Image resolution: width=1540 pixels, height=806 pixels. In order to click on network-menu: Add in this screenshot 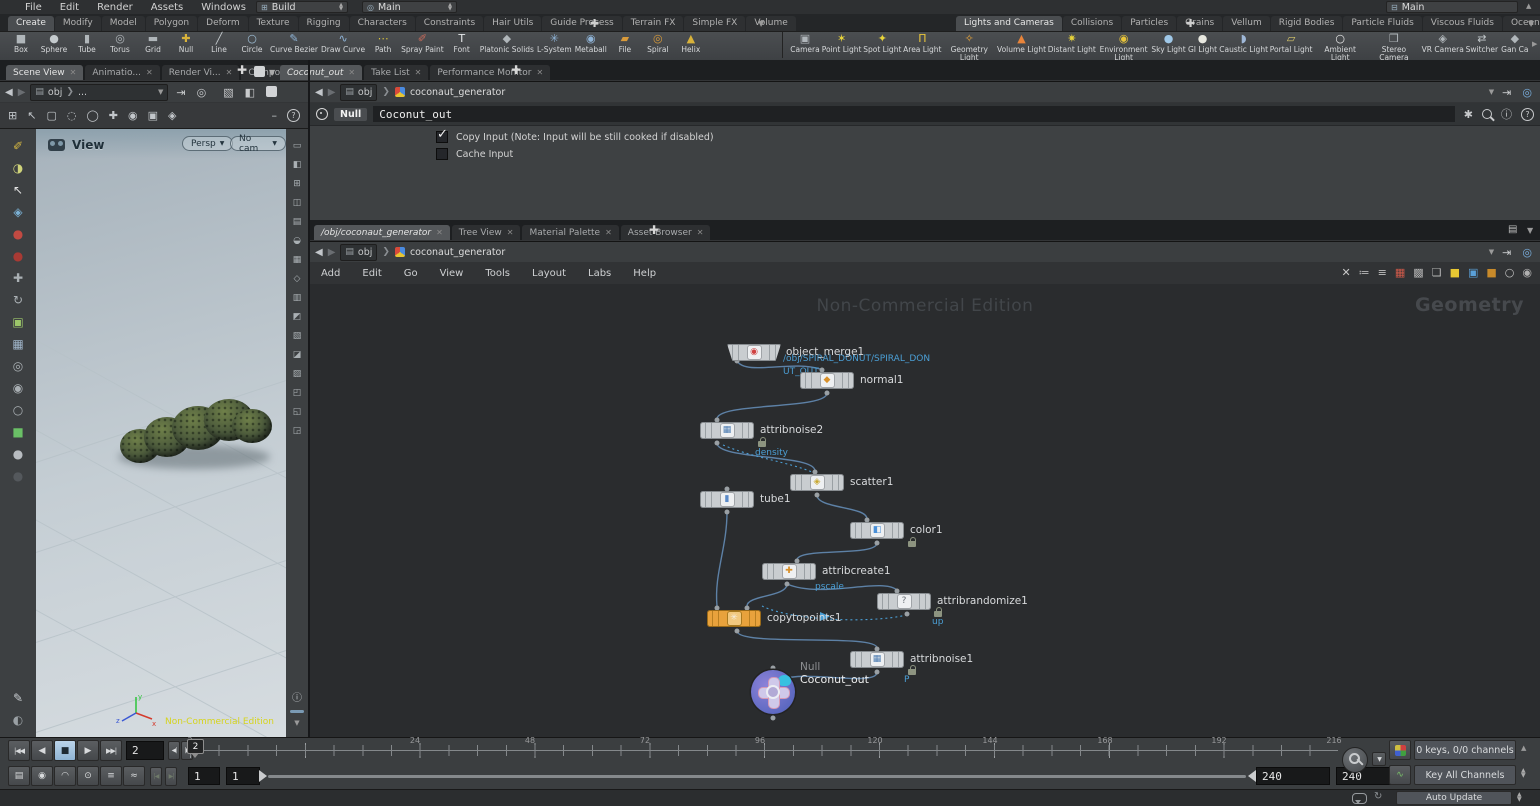, I will do `click(330, 273)`.